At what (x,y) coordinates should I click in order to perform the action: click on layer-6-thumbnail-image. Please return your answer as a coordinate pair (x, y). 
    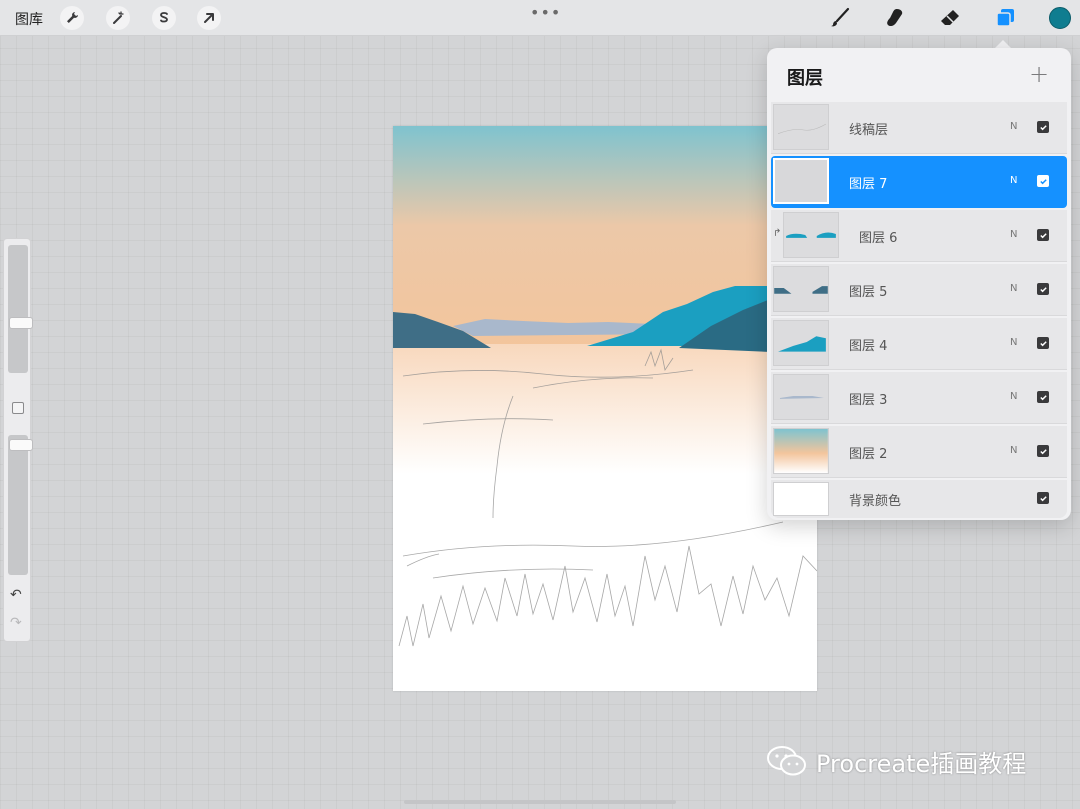
    Looking at the image, I should click on (811, 235).